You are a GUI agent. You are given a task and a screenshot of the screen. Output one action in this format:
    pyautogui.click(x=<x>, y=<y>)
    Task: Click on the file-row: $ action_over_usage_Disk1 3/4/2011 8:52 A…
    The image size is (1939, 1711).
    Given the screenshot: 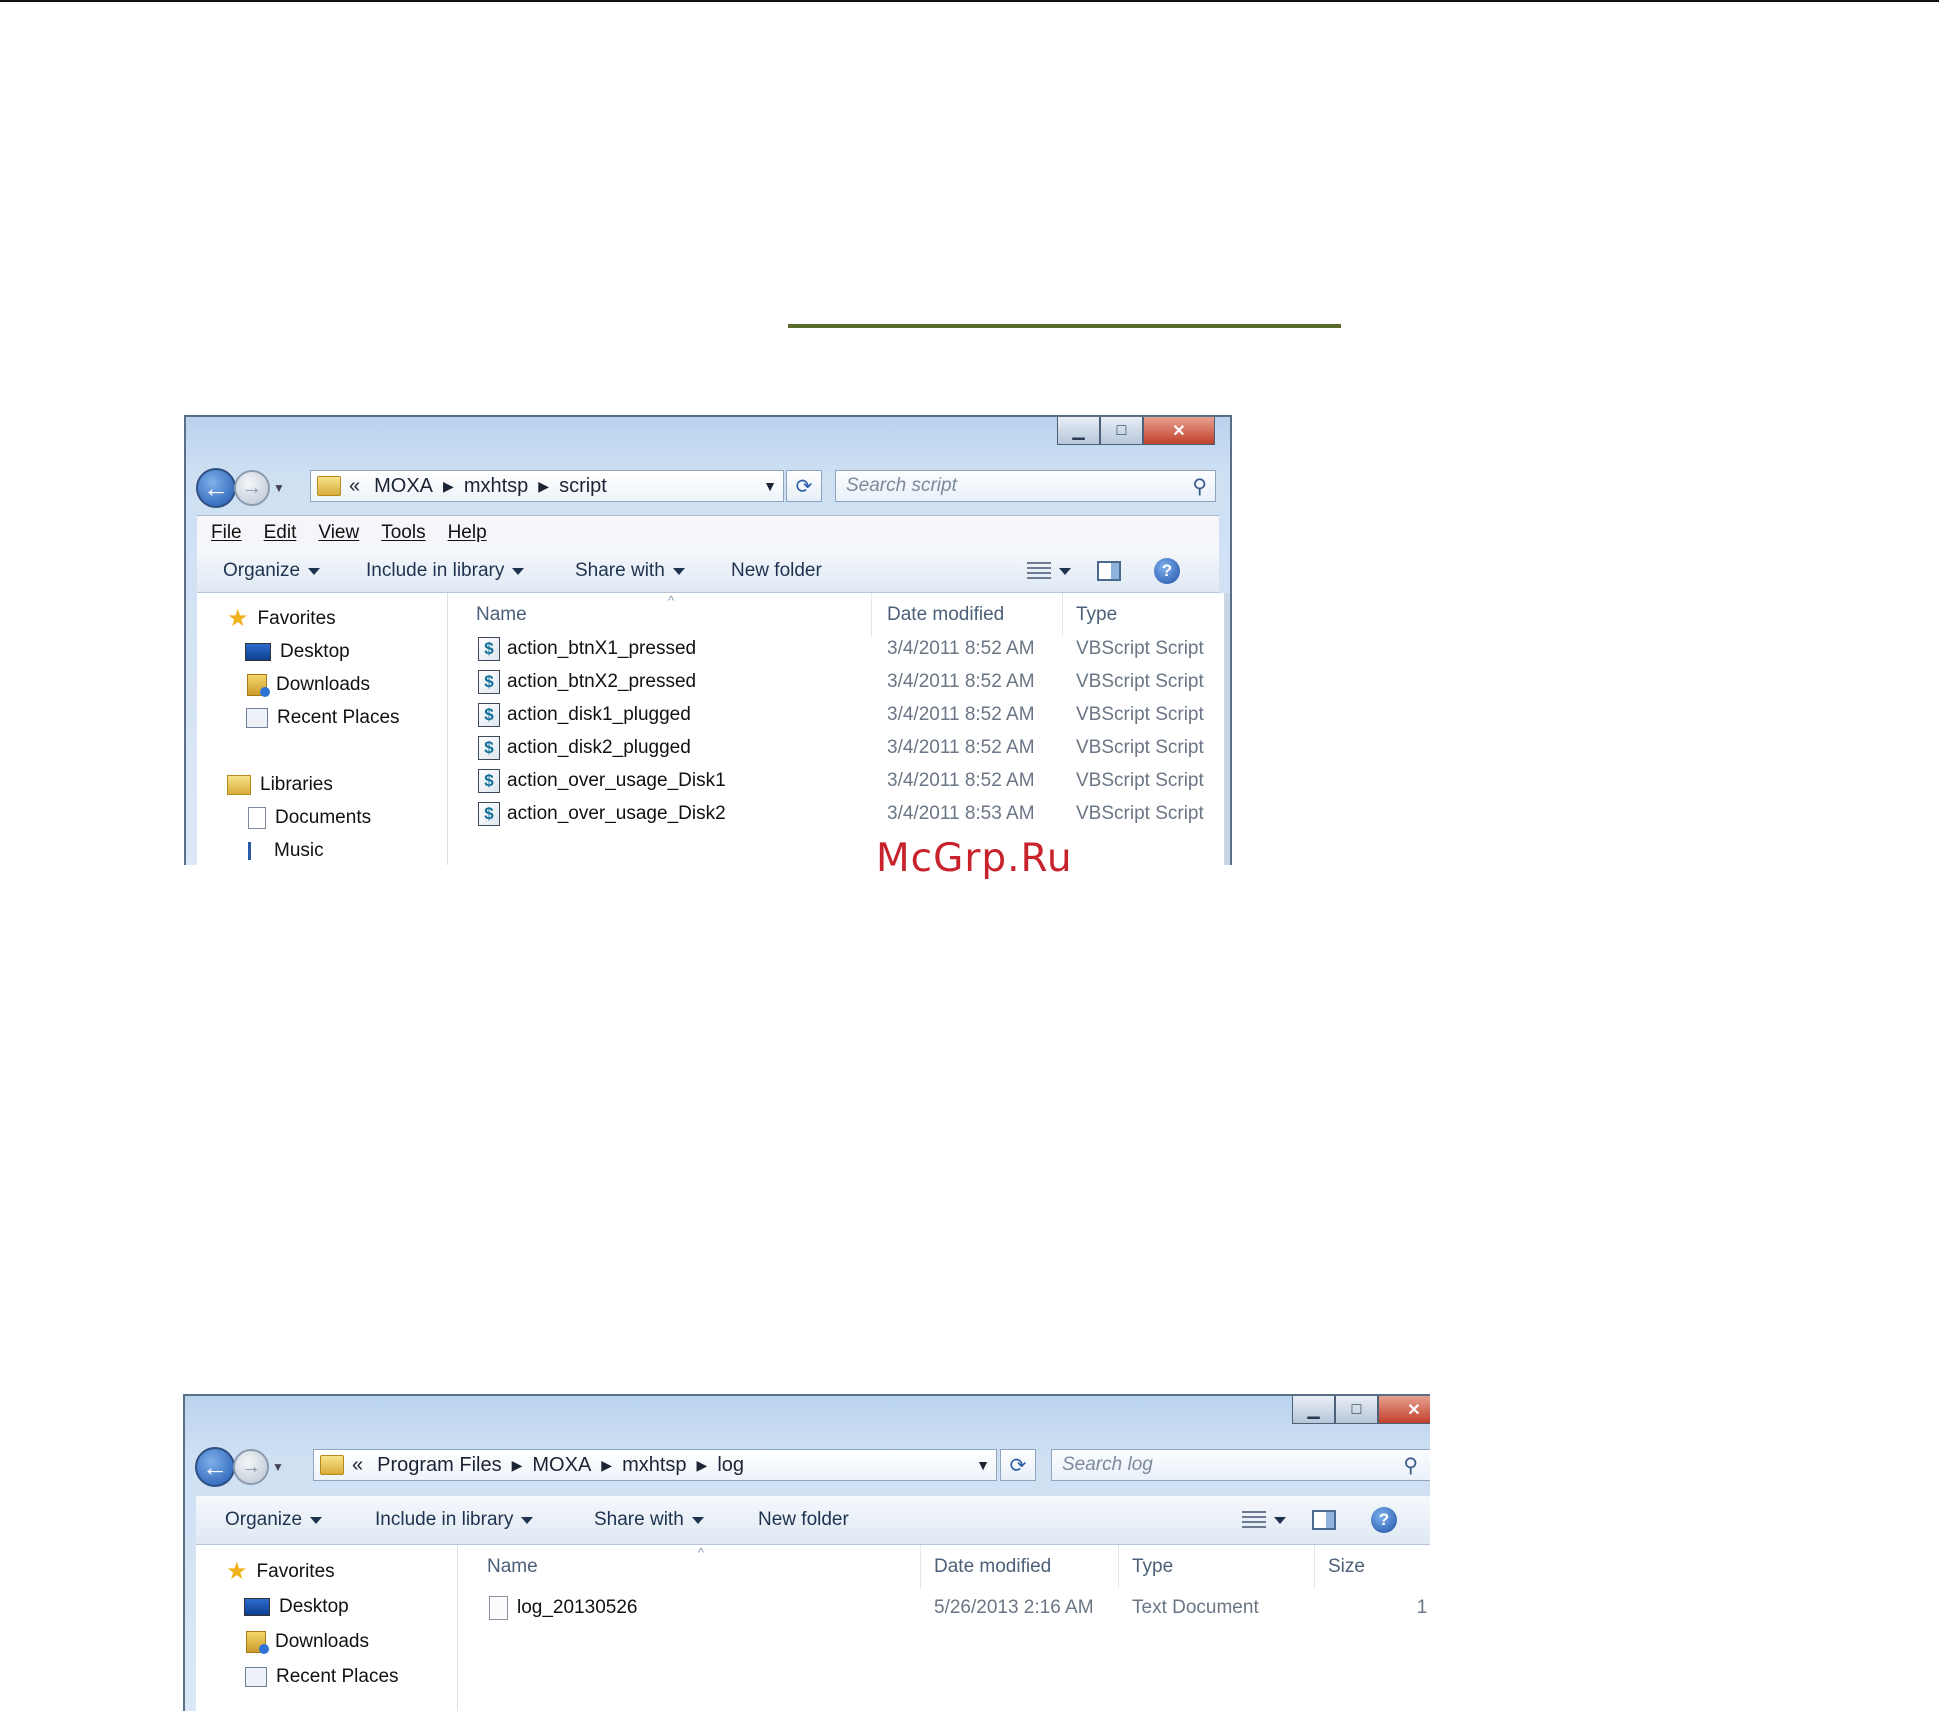 What is the action you would take?
    pyautogui.click(x=839, y=780)
    